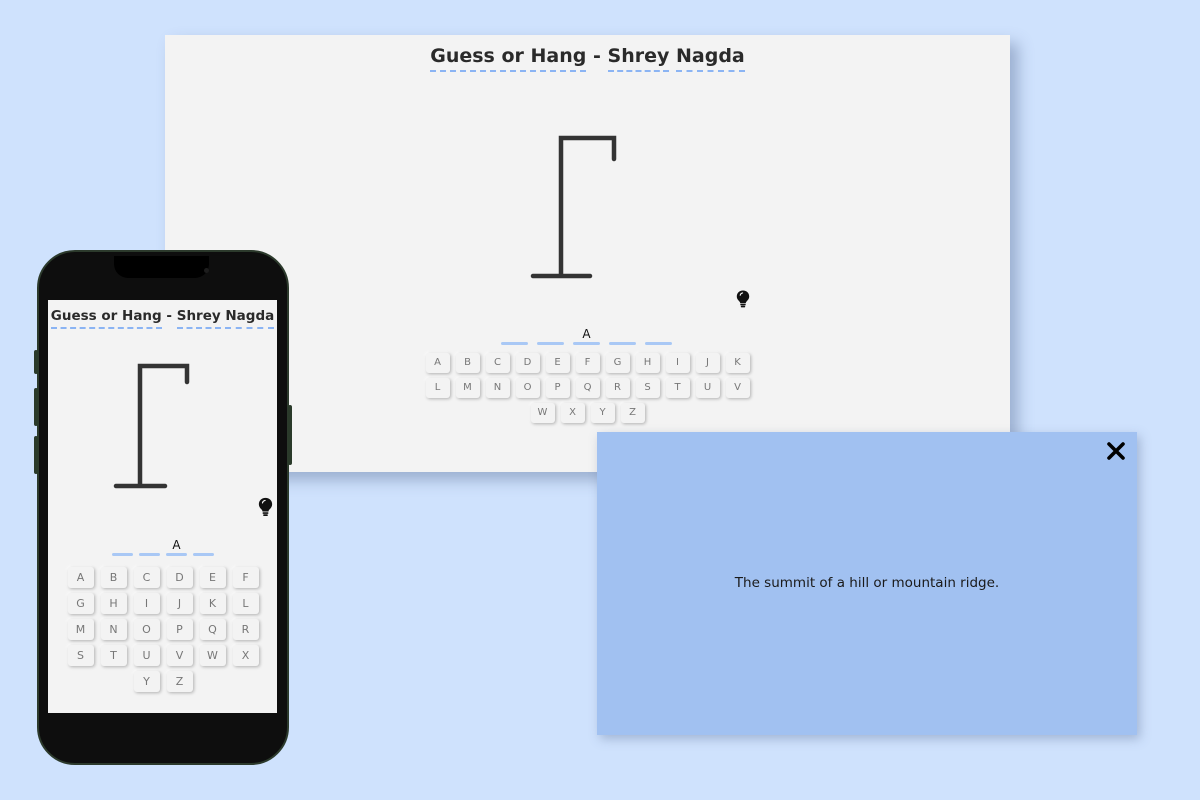 The height and width of the screenshot is (800, 1200). What do you see at coordinates (36, 455) in the screenshot?
I see `phone-volume-down-button` at bounding box center [36, 455].